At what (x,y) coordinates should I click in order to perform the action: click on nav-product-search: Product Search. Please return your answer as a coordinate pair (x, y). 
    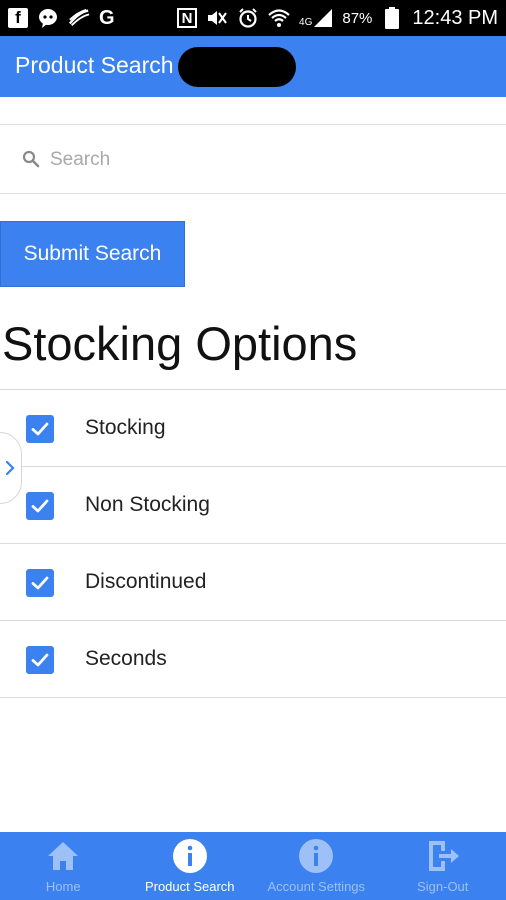
    Looking at the image, I should click on (190, 866).